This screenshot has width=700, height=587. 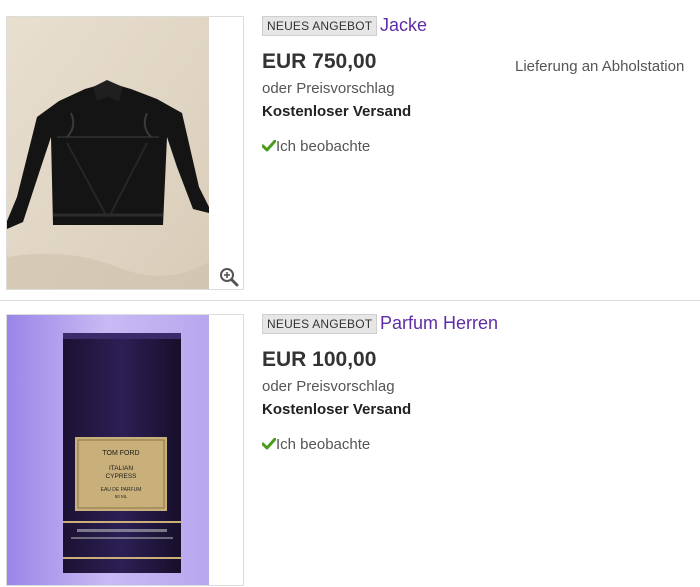 I want to click on zoom-icon, so click(x=229, y=277).